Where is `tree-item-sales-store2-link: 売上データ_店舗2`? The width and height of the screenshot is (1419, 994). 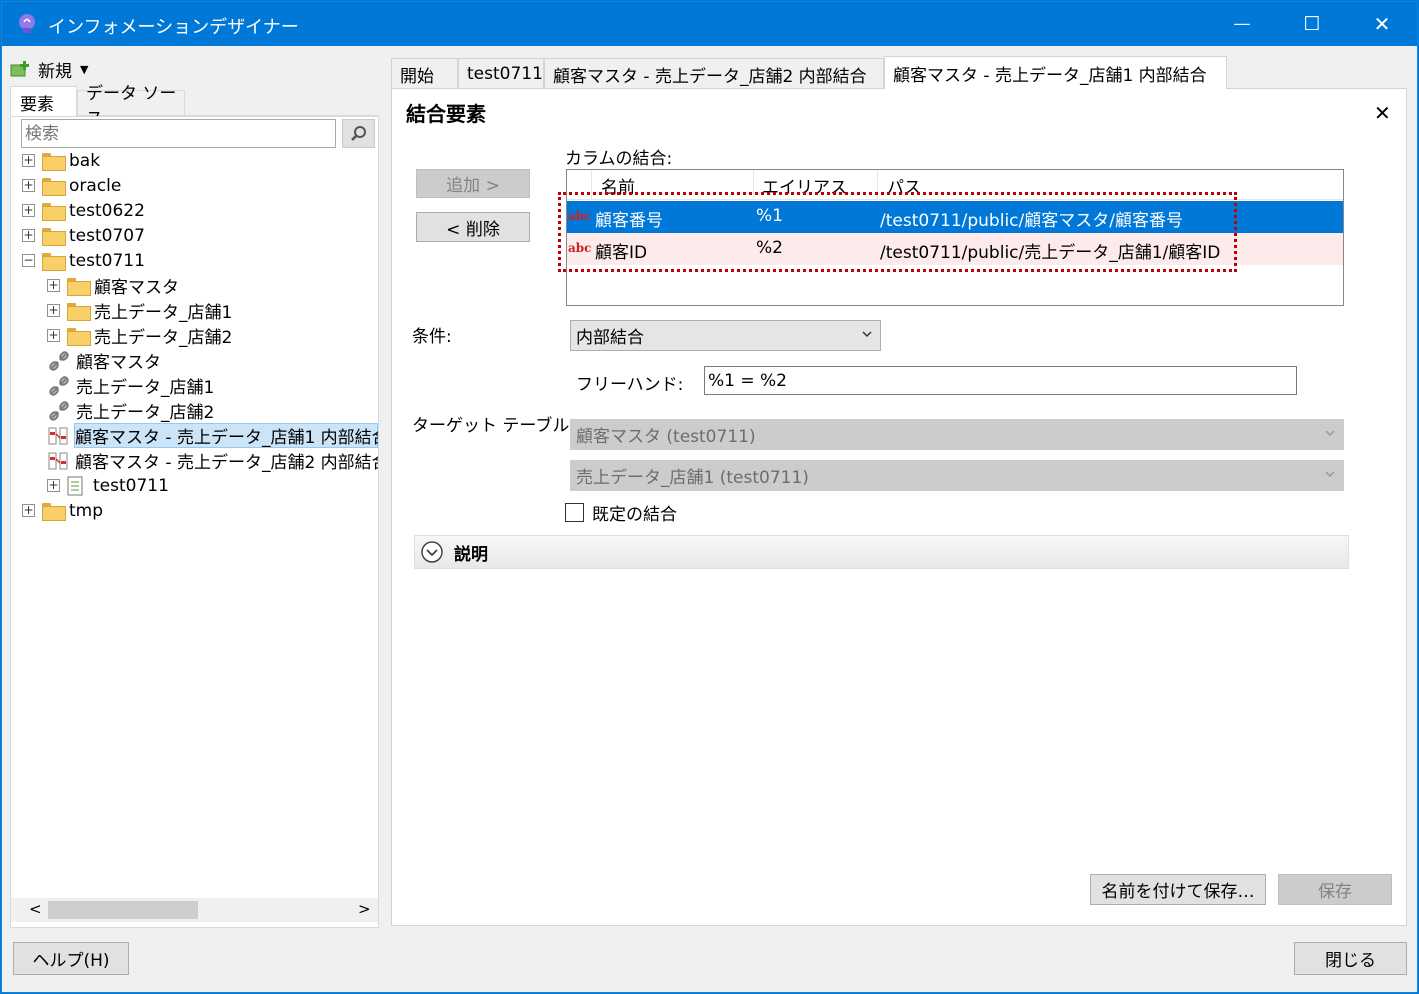 tree-item-sales-store2-link: 売上データ_店舗2 is located at coordinates (131, 410).